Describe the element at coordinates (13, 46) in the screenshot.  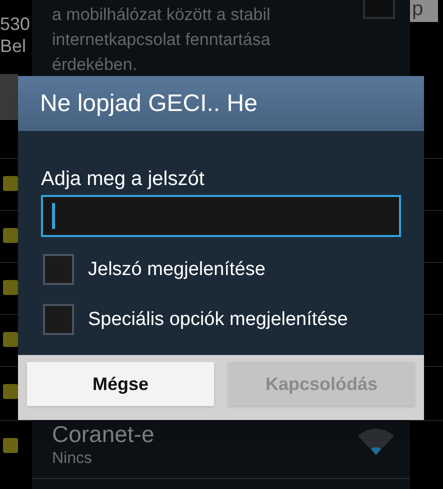
I see `network-text: Bel` at that location.